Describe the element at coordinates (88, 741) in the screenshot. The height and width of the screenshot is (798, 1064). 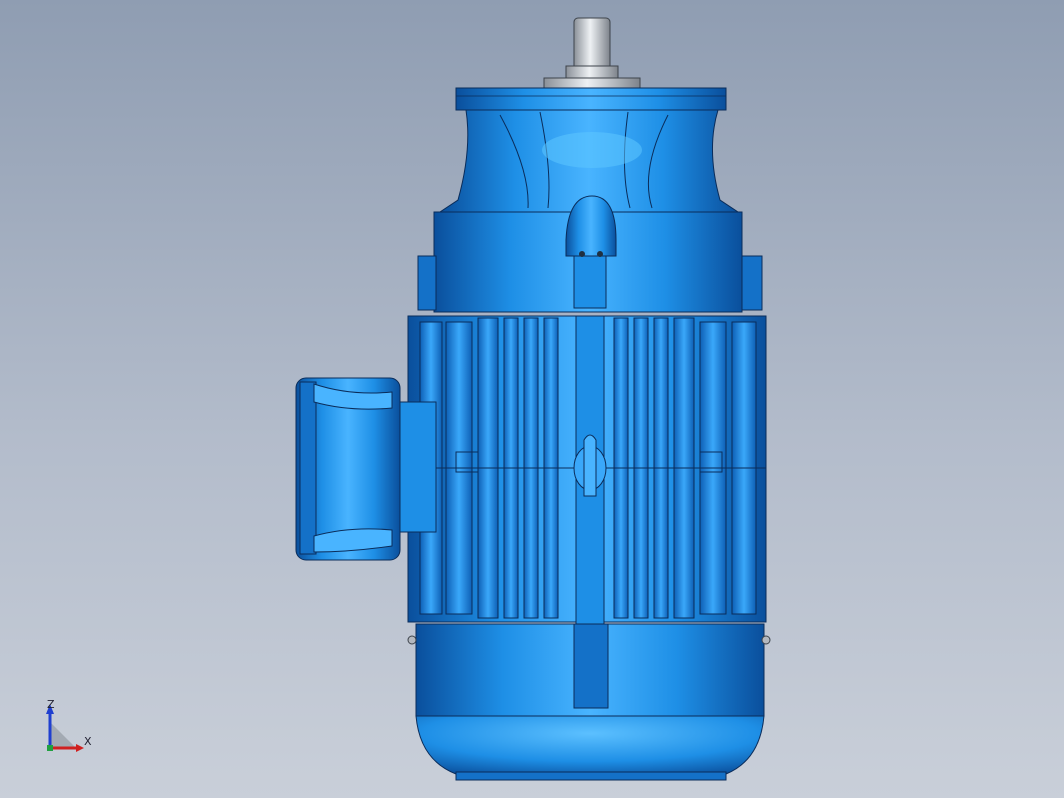
I see `x-axis-label: X` at that location.